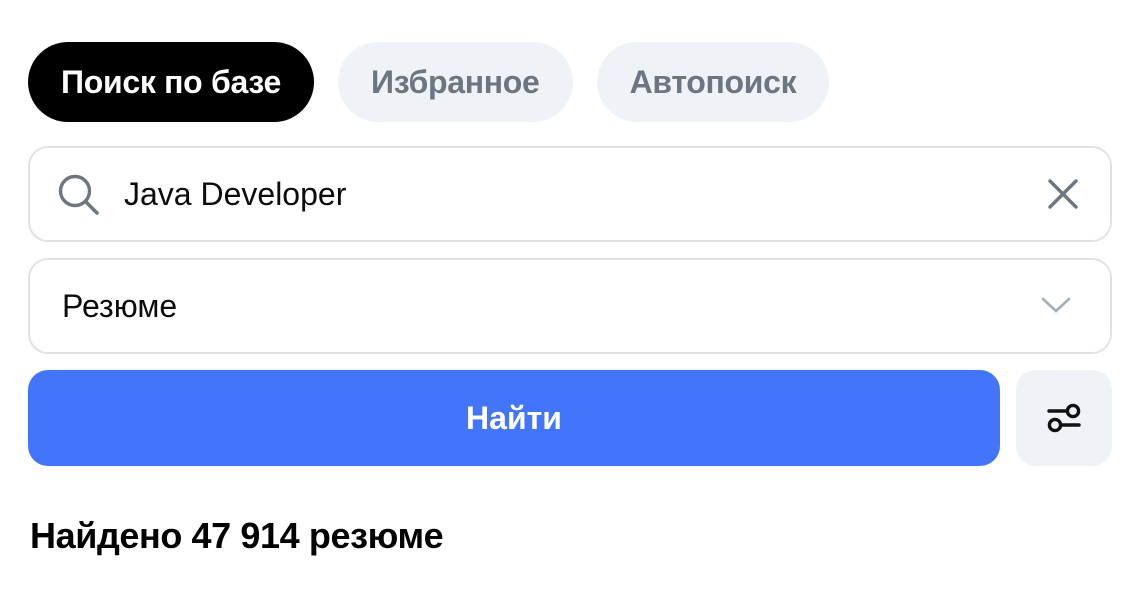 This screenshot has height=612, width=1140. Describe the element at coordinates (455, 82) in the screenshot. I see `tab-favorites: Избранное` at that location.